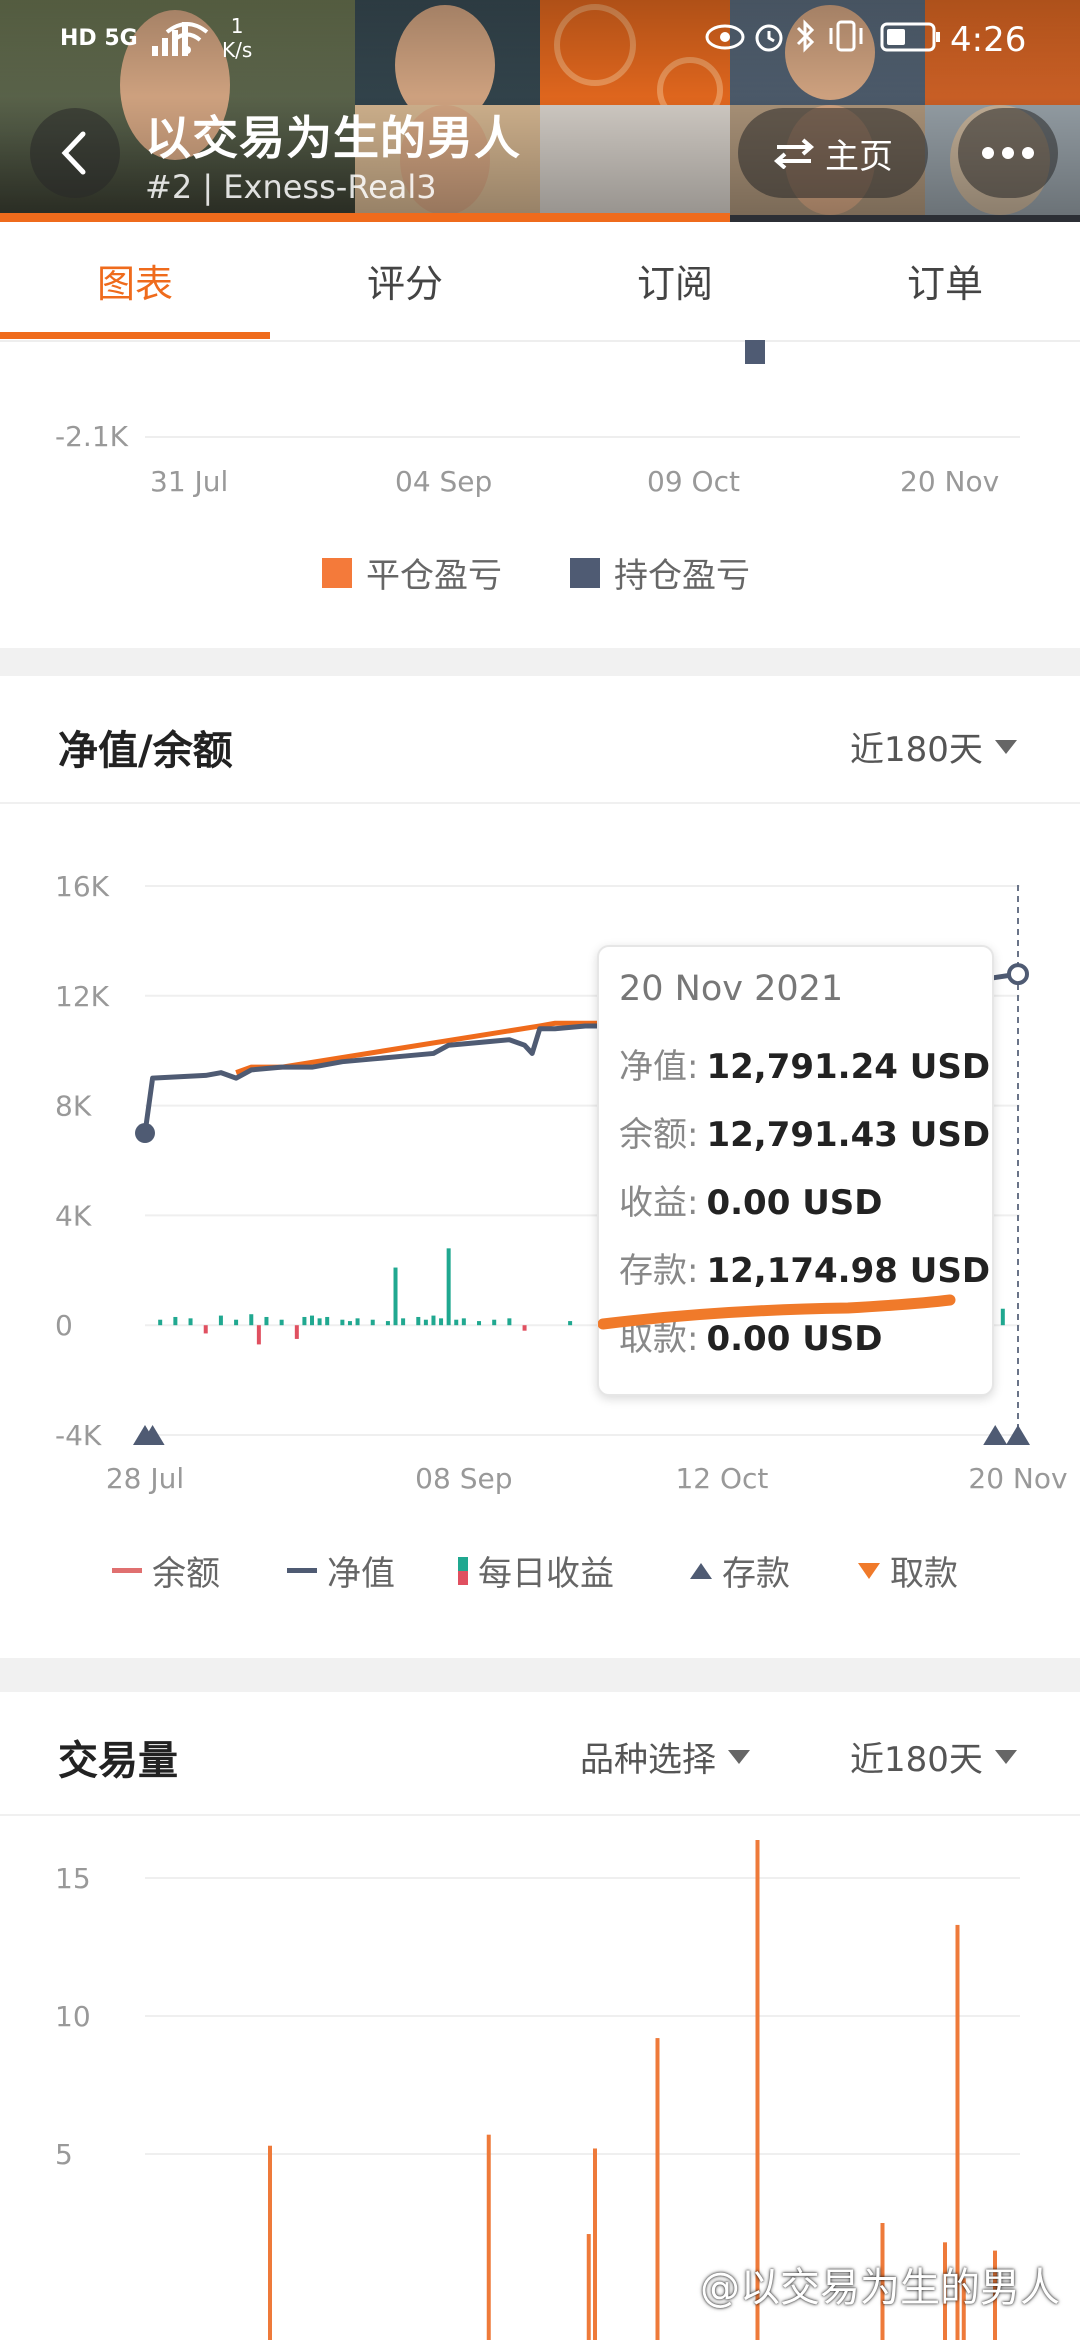 This screenshot has height=2340, width=1080. What do you see at coordinates (933, 1756) in the screenshot?
I see `volume-range-select: 近180天` at bounding box center [933, 1756].